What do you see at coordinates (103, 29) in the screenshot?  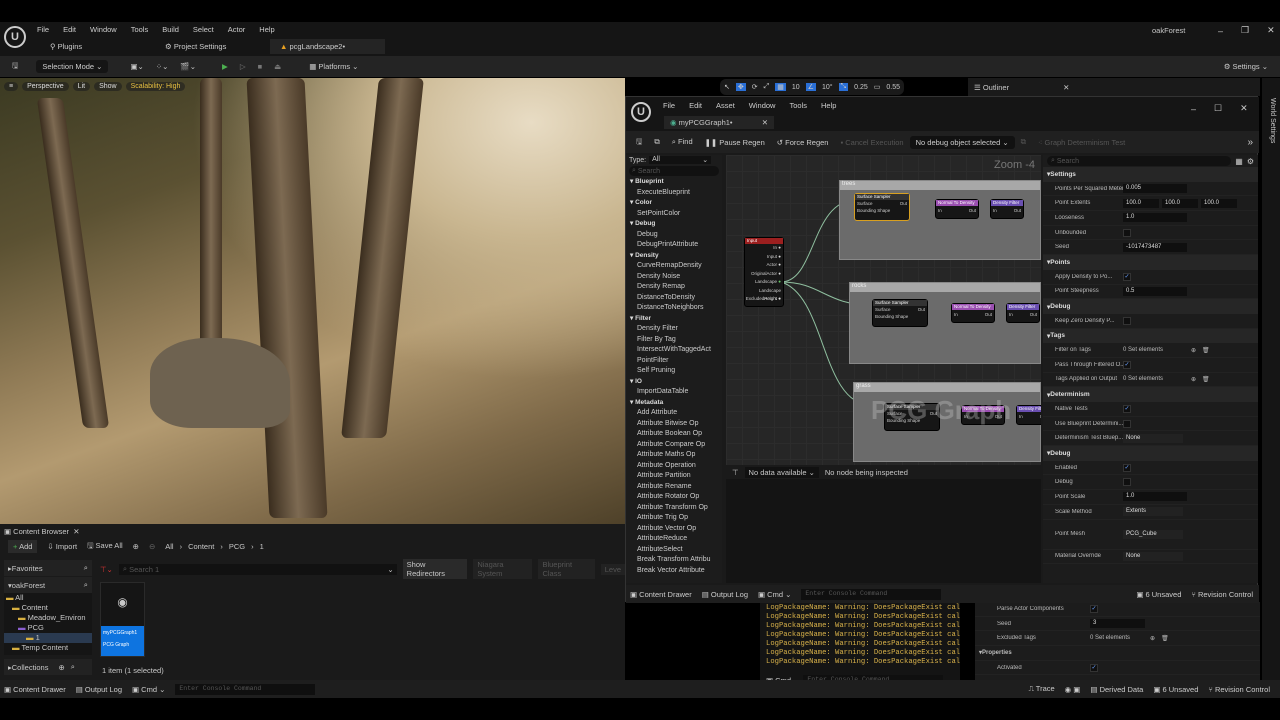 I see `menu-item-window: Window` at bounding box center [103, 29].